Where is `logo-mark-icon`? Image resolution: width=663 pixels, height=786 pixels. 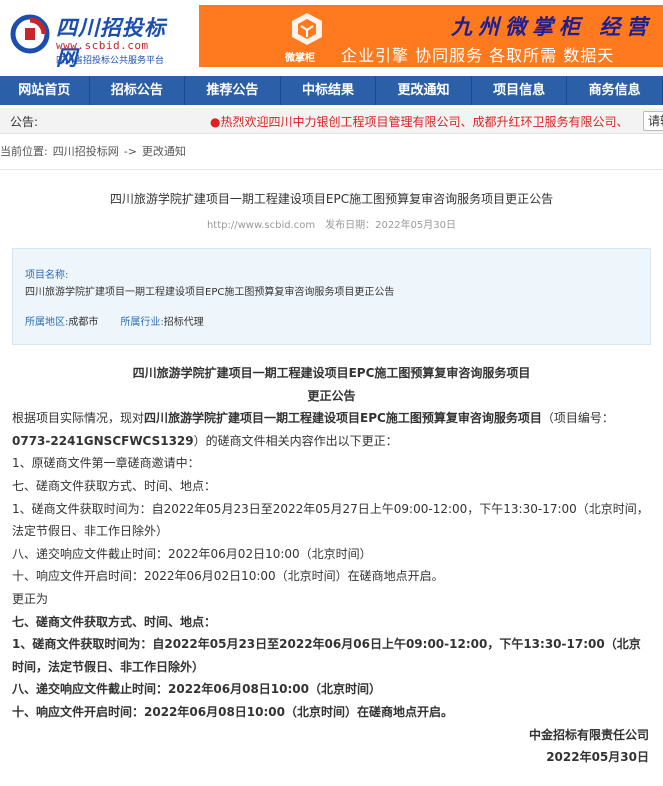 logo-mark-icon is located at coordinates (30, 34).